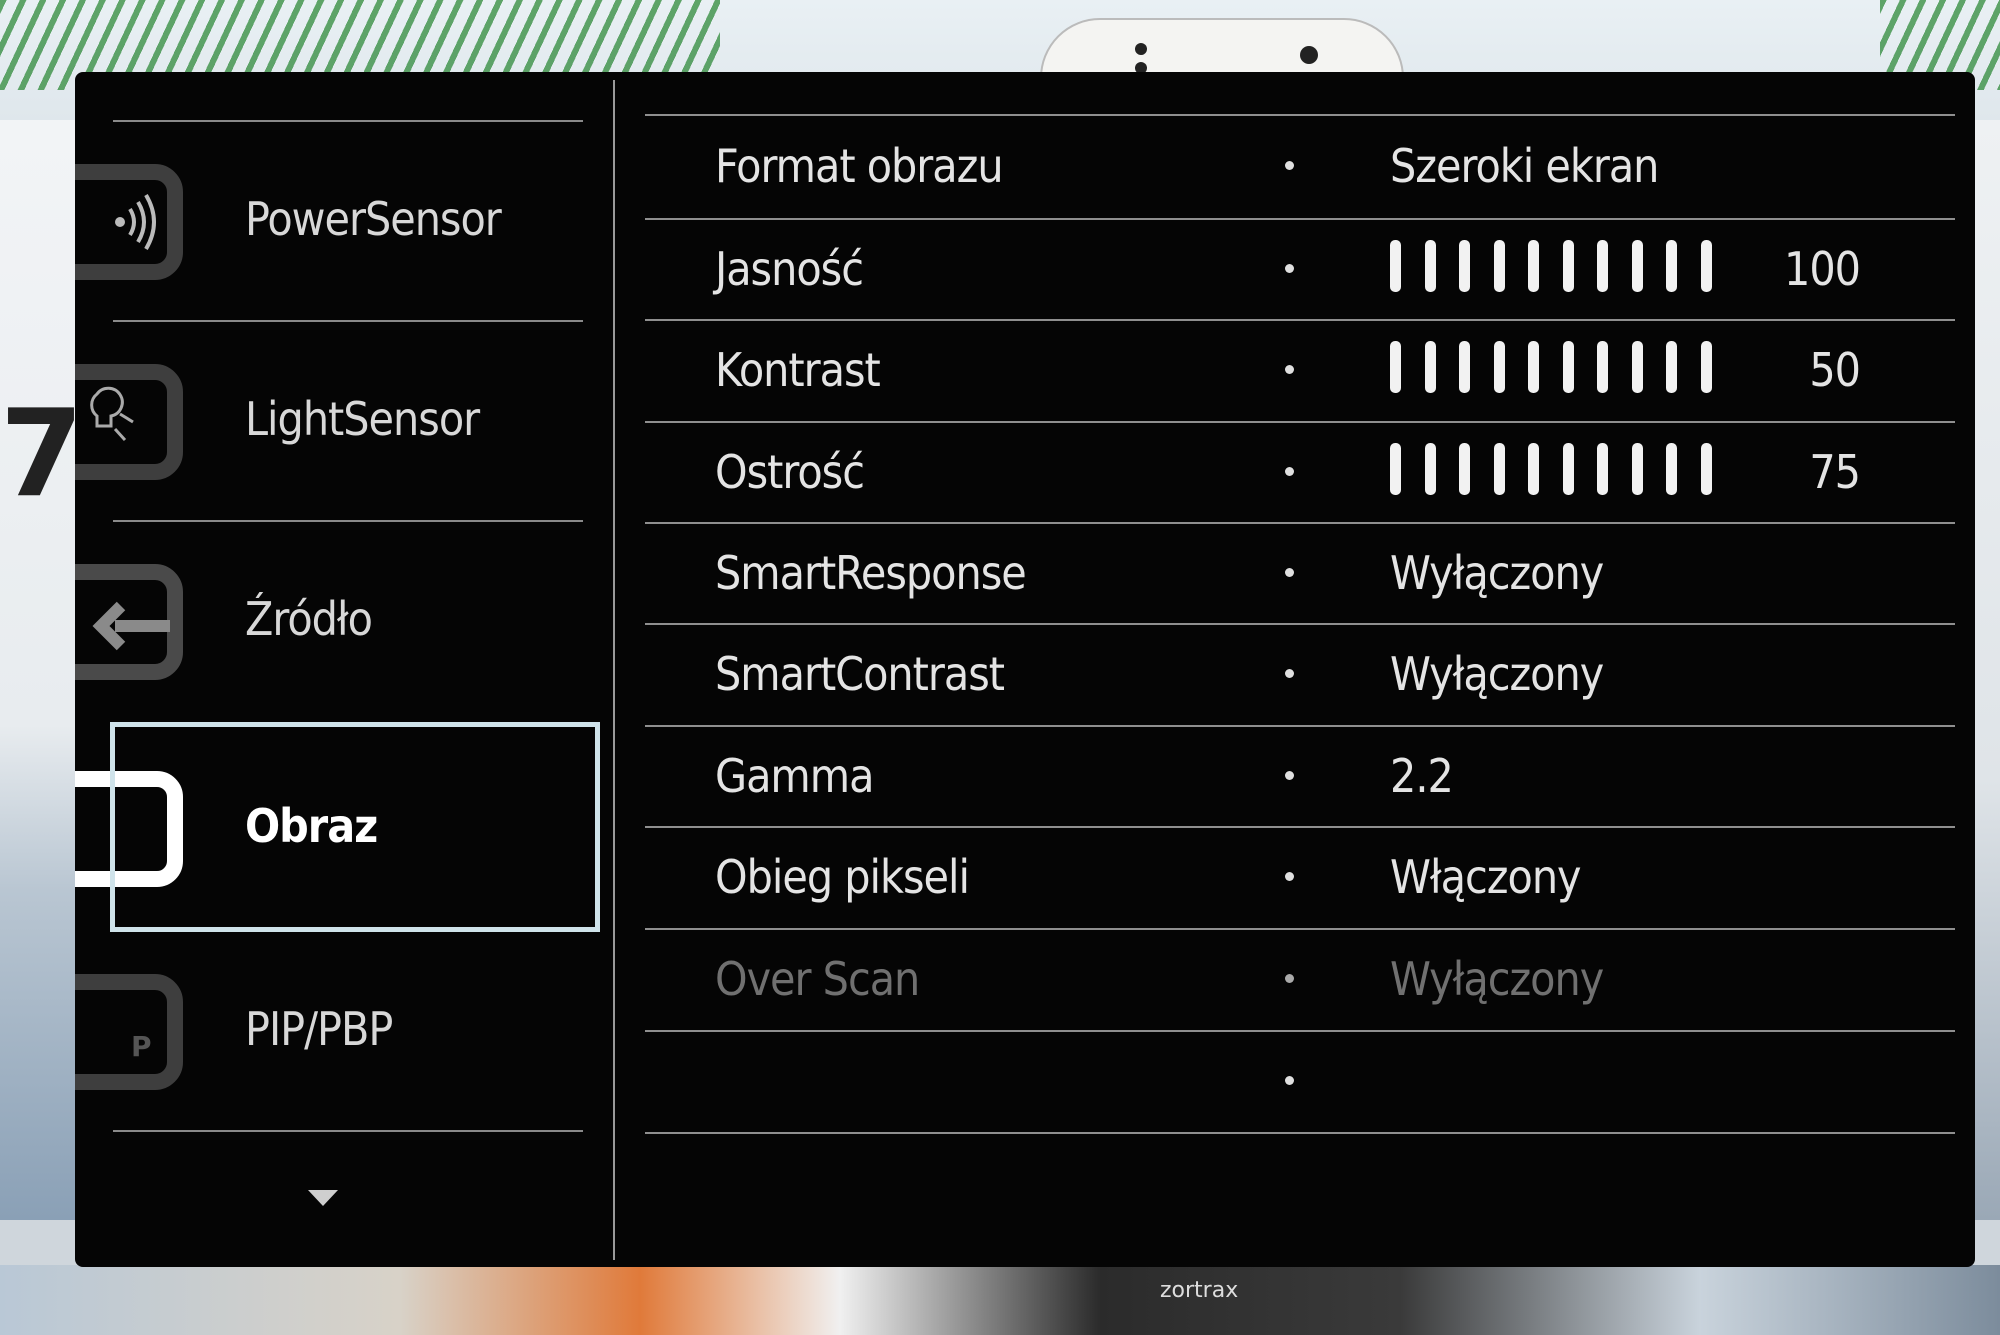  I want to click on setting-label: Over Scan, so click(817, 979).